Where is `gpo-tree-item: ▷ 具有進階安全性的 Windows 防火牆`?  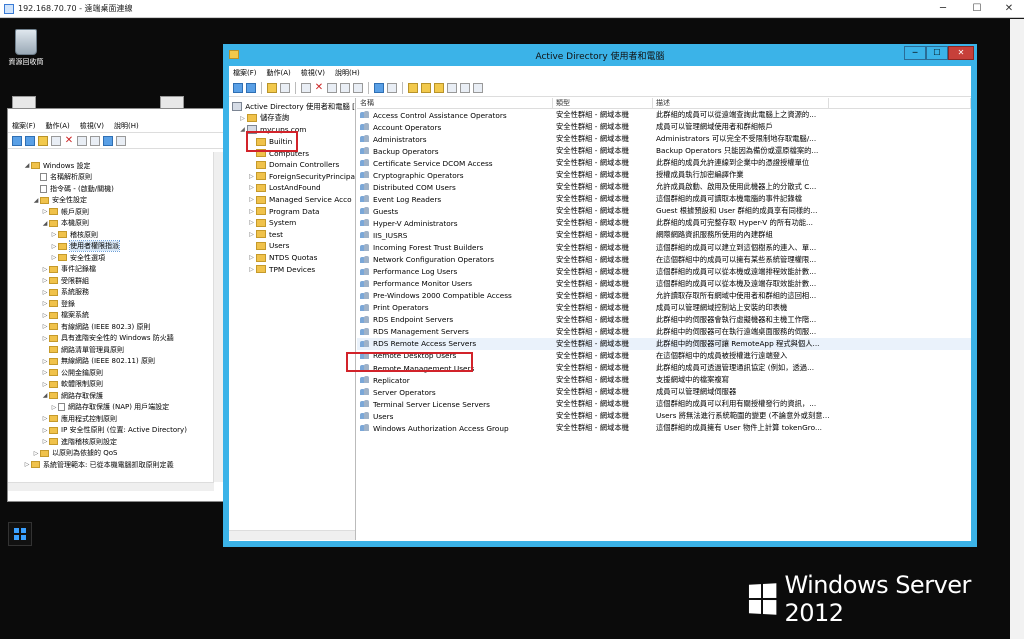
gpo-tree-item: ▷ 具有進階安全性的 Windows 防火牆 is located at coordinates (111, 339).